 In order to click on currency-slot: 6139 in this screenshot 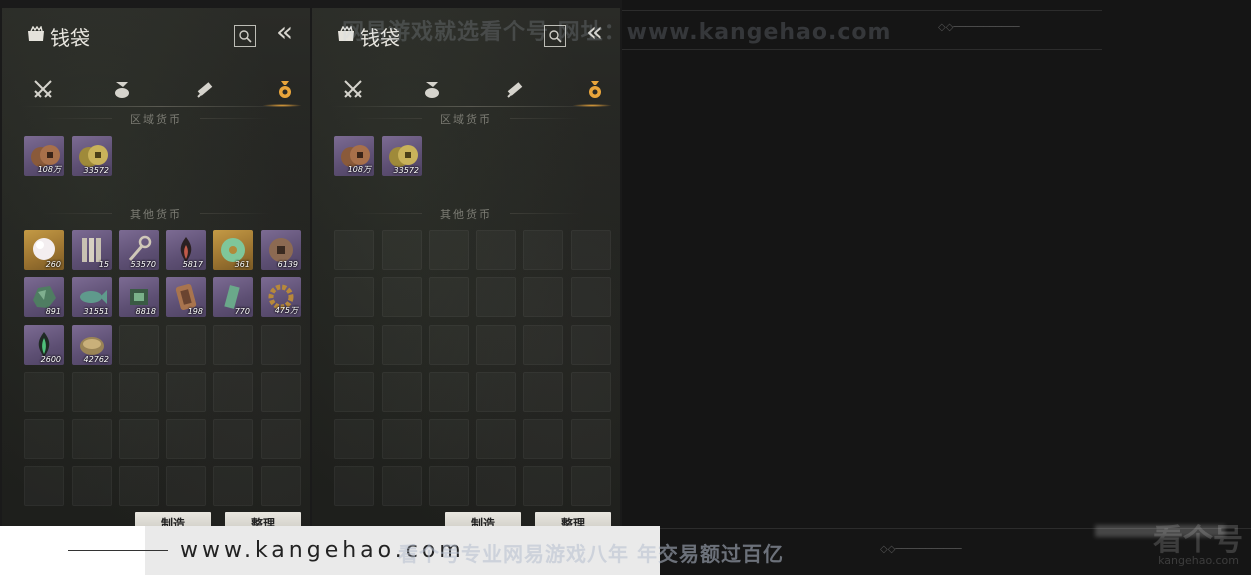, I will do `click(281, 250)`.